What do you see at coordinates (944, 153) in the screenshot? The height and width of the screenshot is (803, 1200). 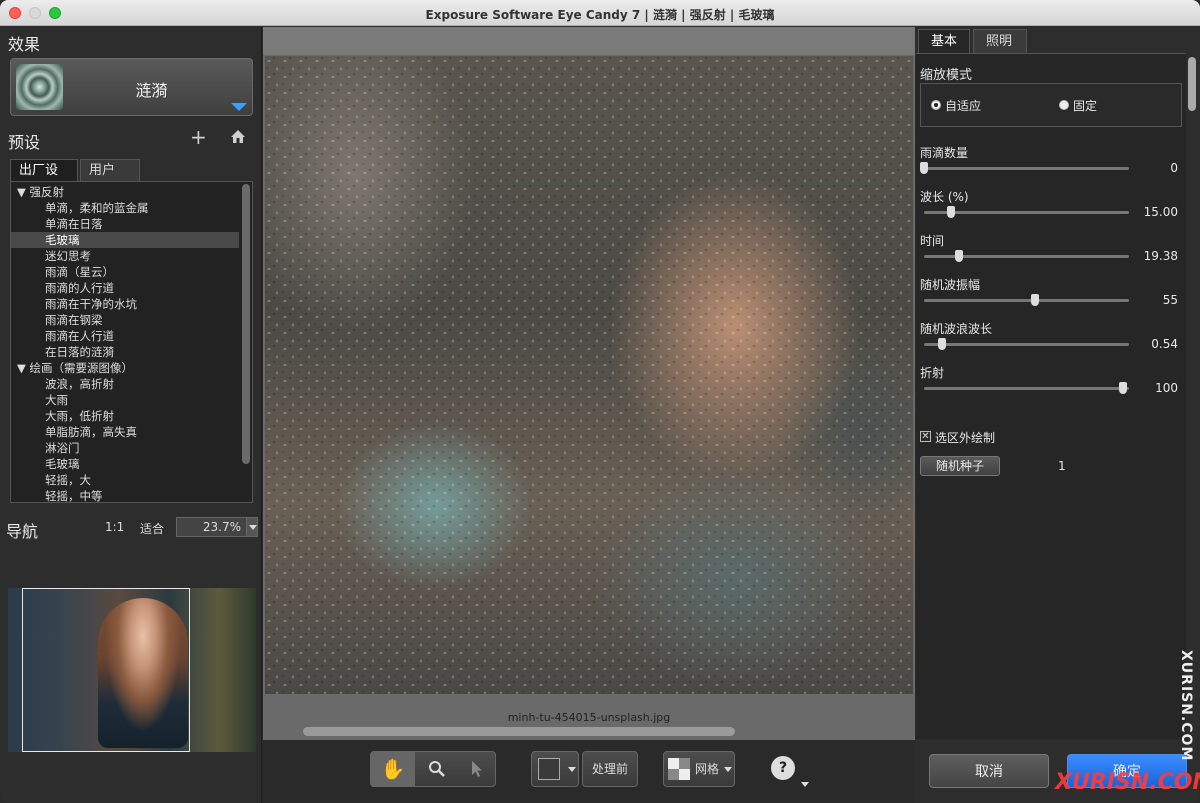 I see `slider-label: 雨滴数量` at bounding box center [944, 153].